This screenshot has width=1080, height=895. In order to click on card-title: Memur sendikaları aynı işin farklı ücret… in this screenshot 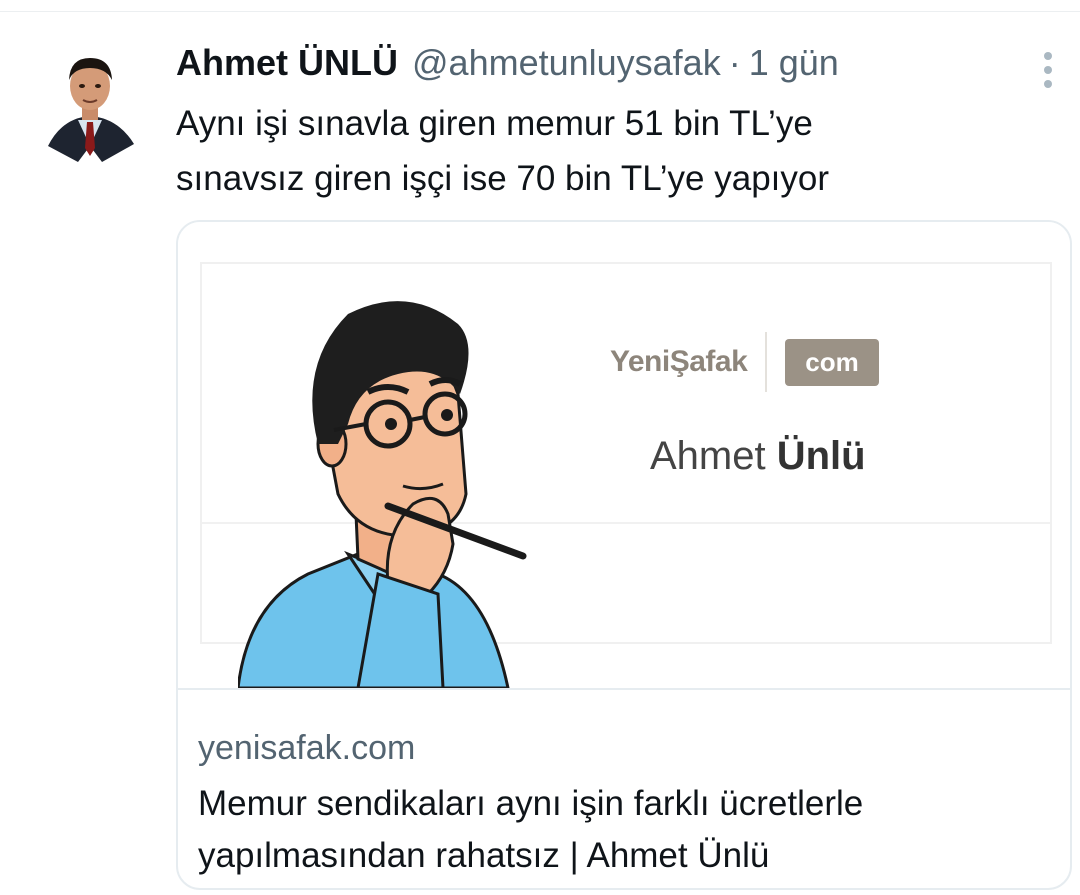, I will do `click(624, 830)`.